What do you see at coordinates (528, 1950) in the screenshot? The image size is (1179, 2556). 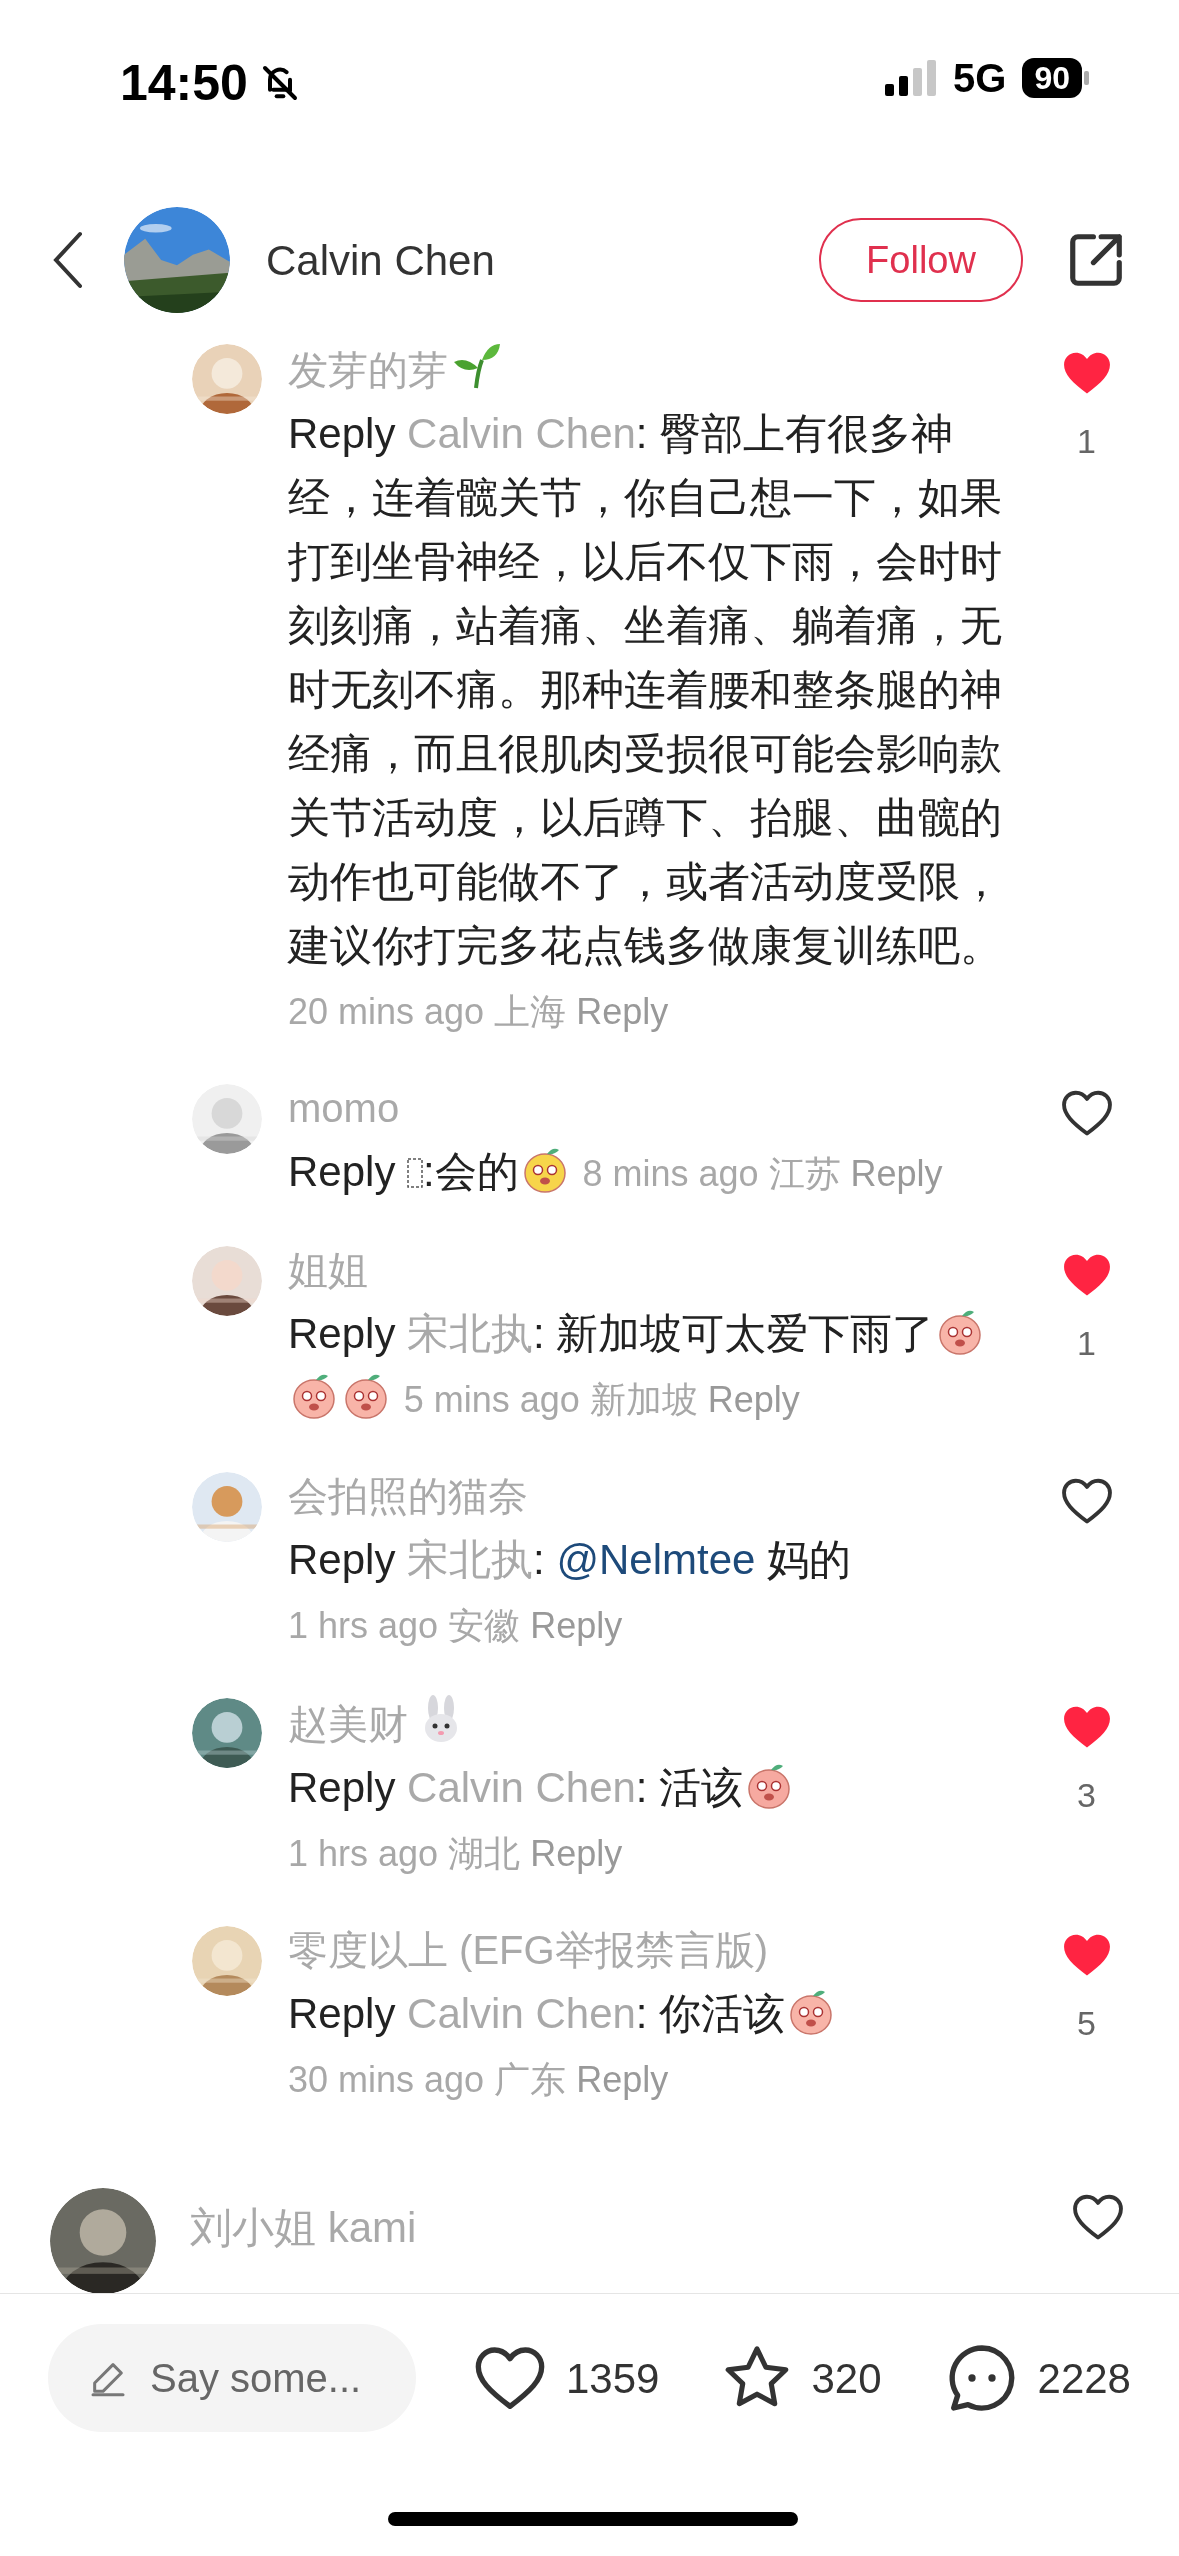 I see `commenter-name: 零度以上 (EFG举报禁言版)` at bounding box center [528, 1950].